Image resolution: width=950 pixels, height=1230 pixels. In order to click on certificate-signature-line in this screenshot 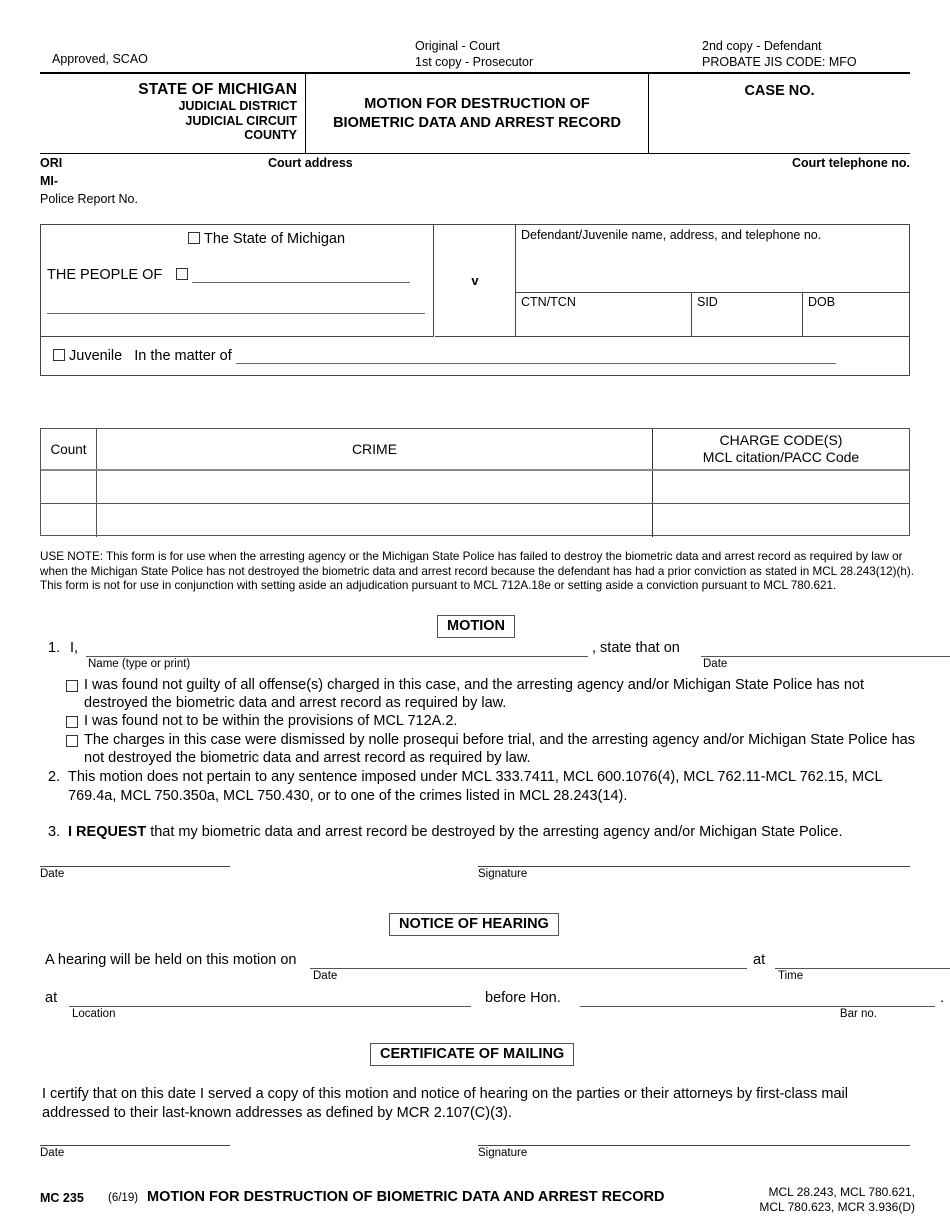, I will do `click(694, 1145)`.